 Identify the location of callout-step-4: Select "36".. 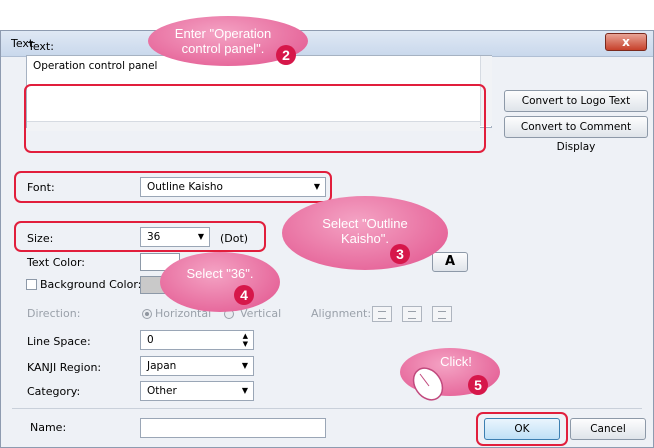
(220, 282).